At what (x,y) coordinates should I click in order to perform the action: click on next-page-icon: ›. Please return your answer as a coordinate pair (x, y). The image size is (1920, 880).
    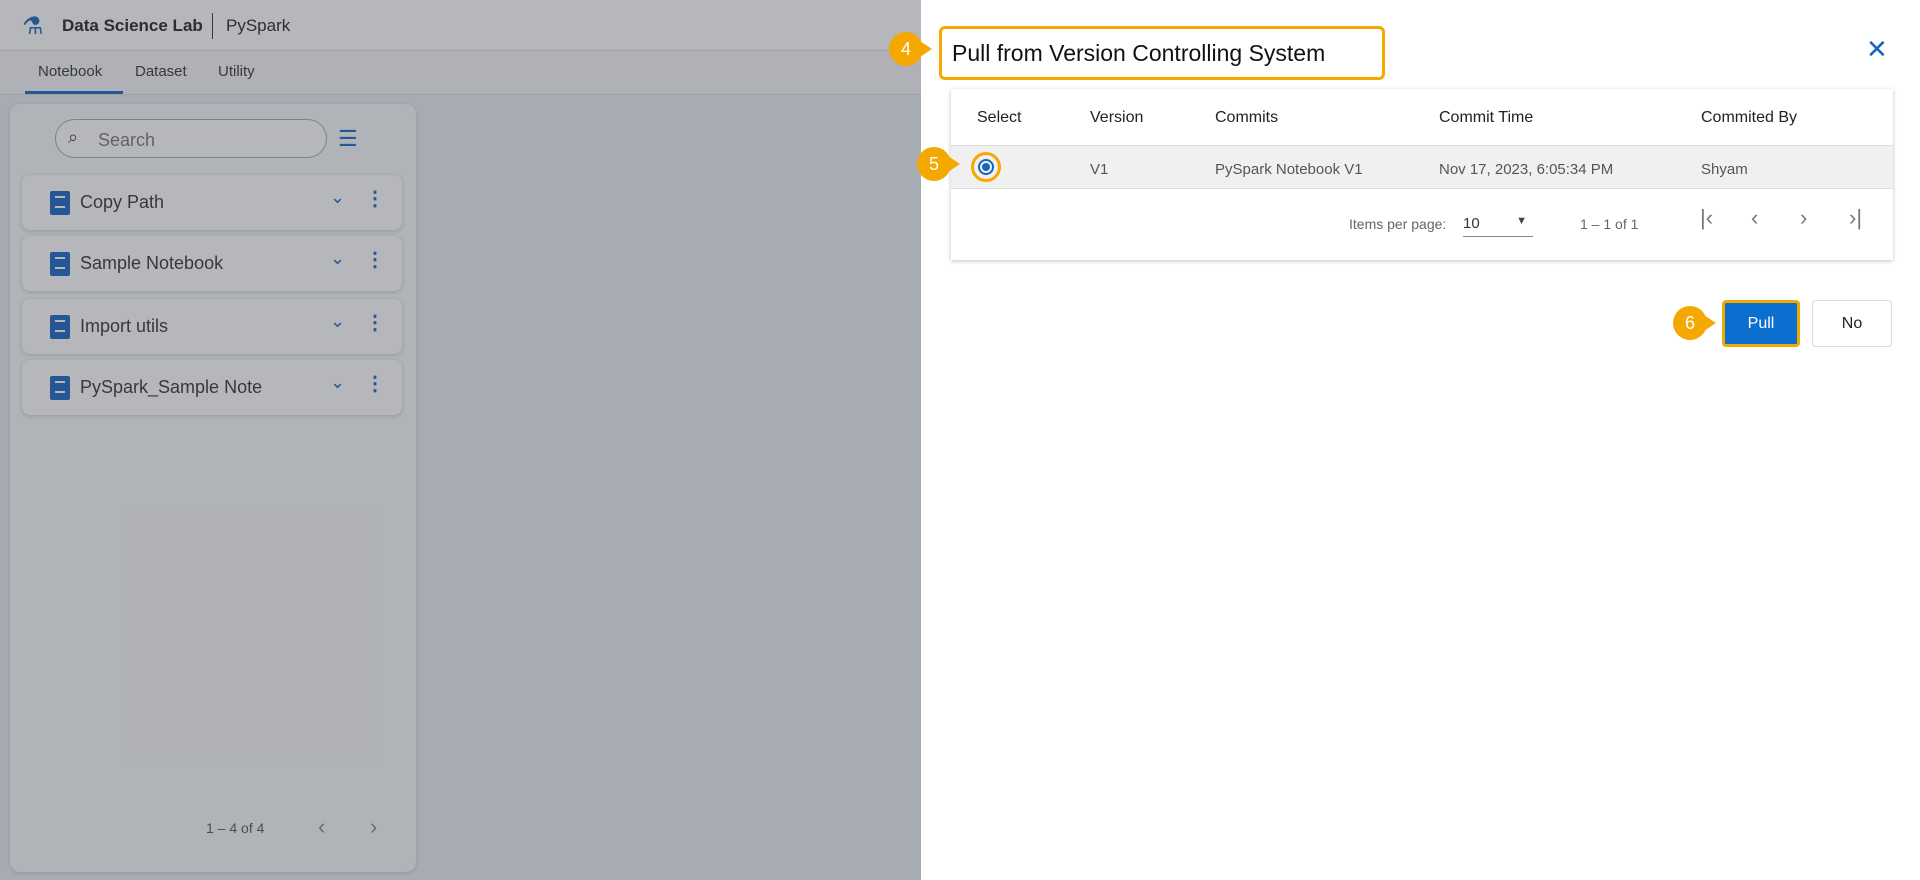
    Looking at the image, I should click on (1803, 218).